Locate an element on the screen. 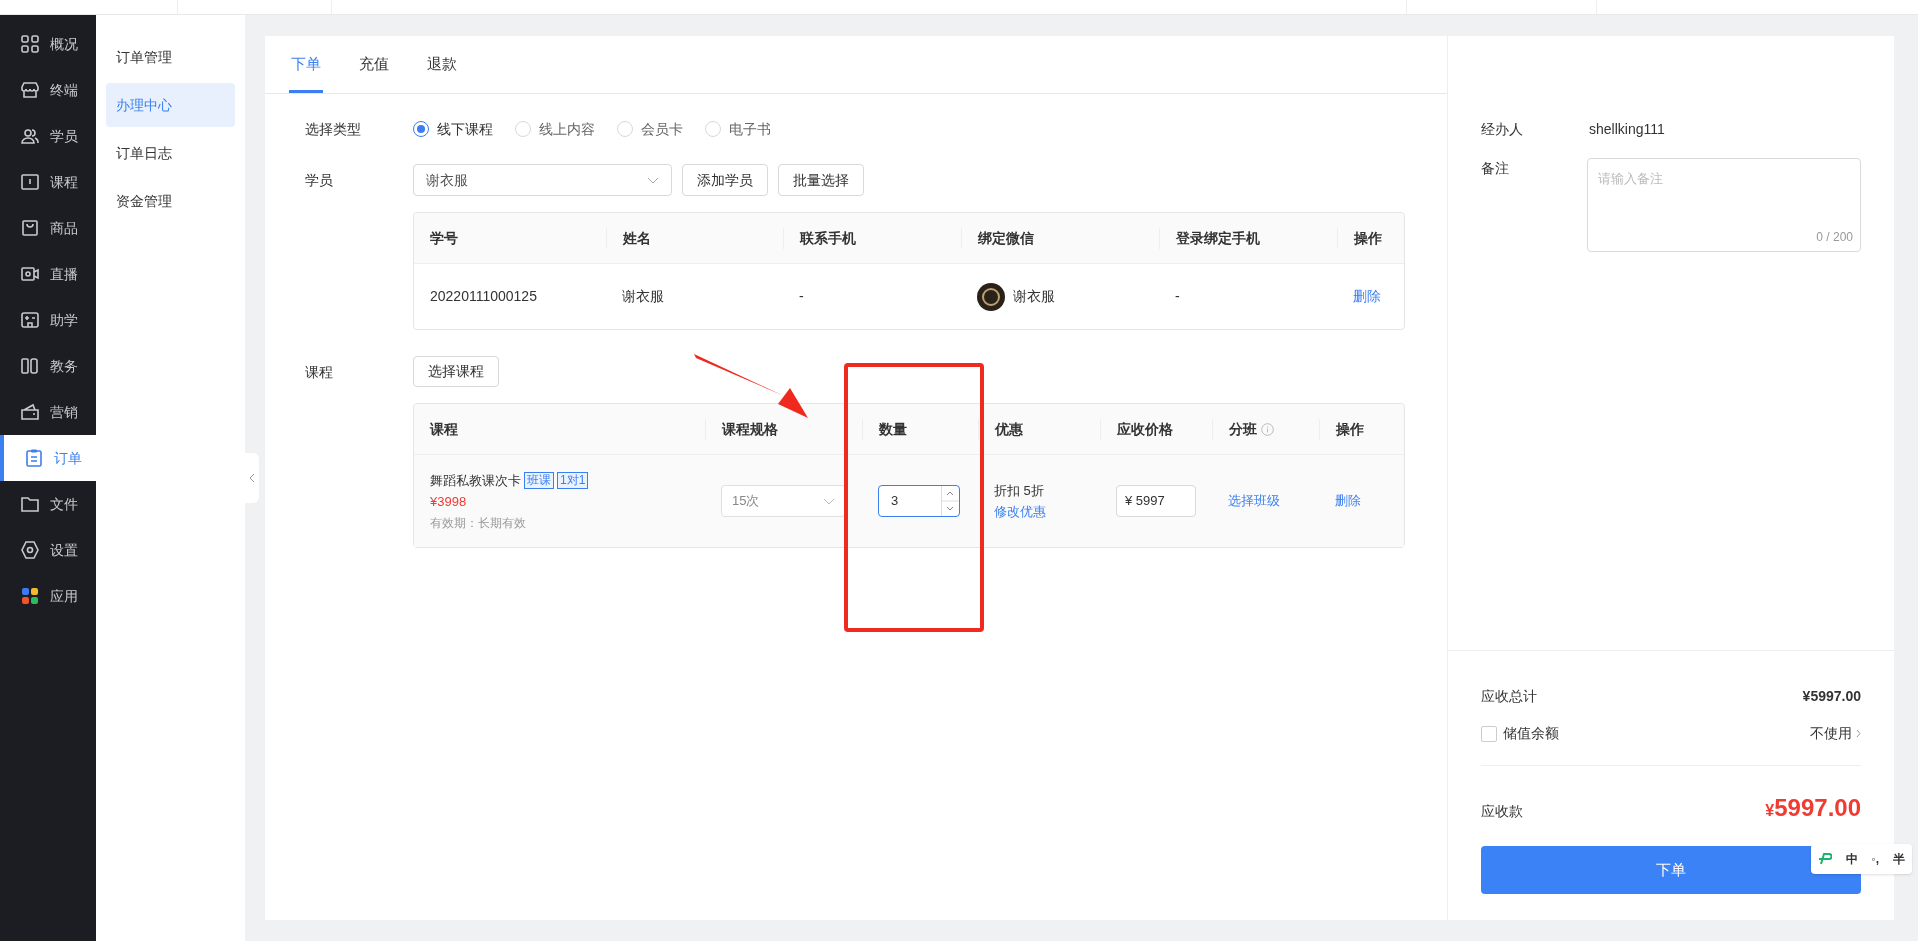  edit-discount-link: 修改优惠 is located at coordinates (1039, 512).